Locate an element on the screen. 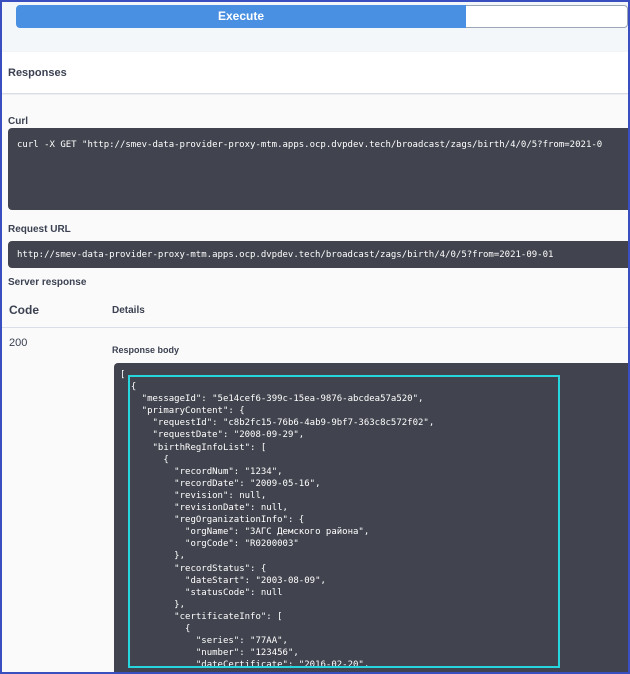  json-line: "orgName": "ЗАГС Демского района", is located at coordinates (245, 532).